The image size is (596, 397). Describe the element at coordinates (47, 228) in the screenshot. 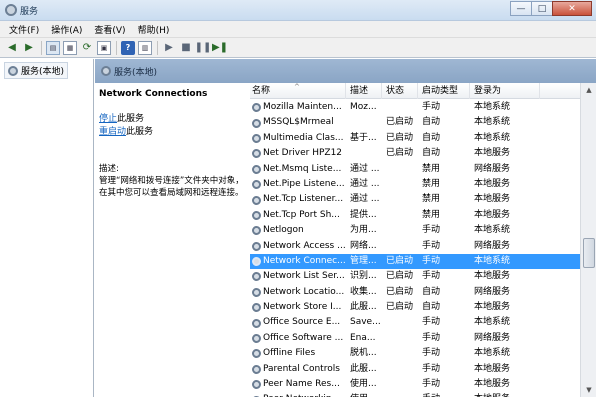

I see `console-tree: 服务(本地)` at that location.